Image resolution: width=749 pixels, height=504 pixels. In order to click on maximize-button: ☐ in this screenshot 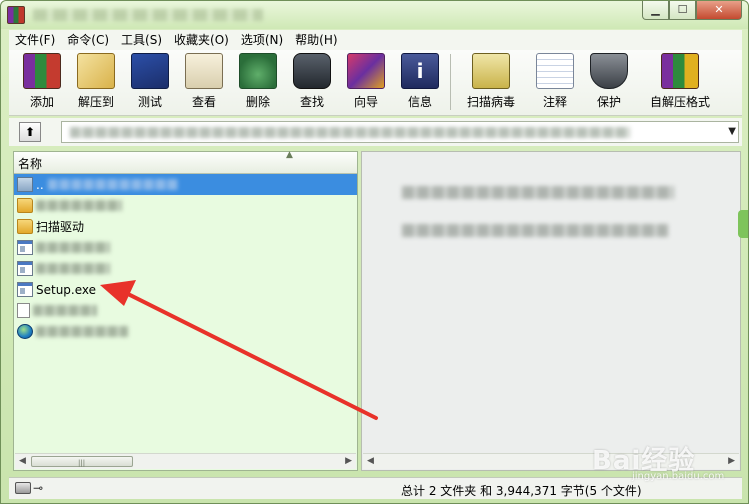, I will do `click(682, 10)`.